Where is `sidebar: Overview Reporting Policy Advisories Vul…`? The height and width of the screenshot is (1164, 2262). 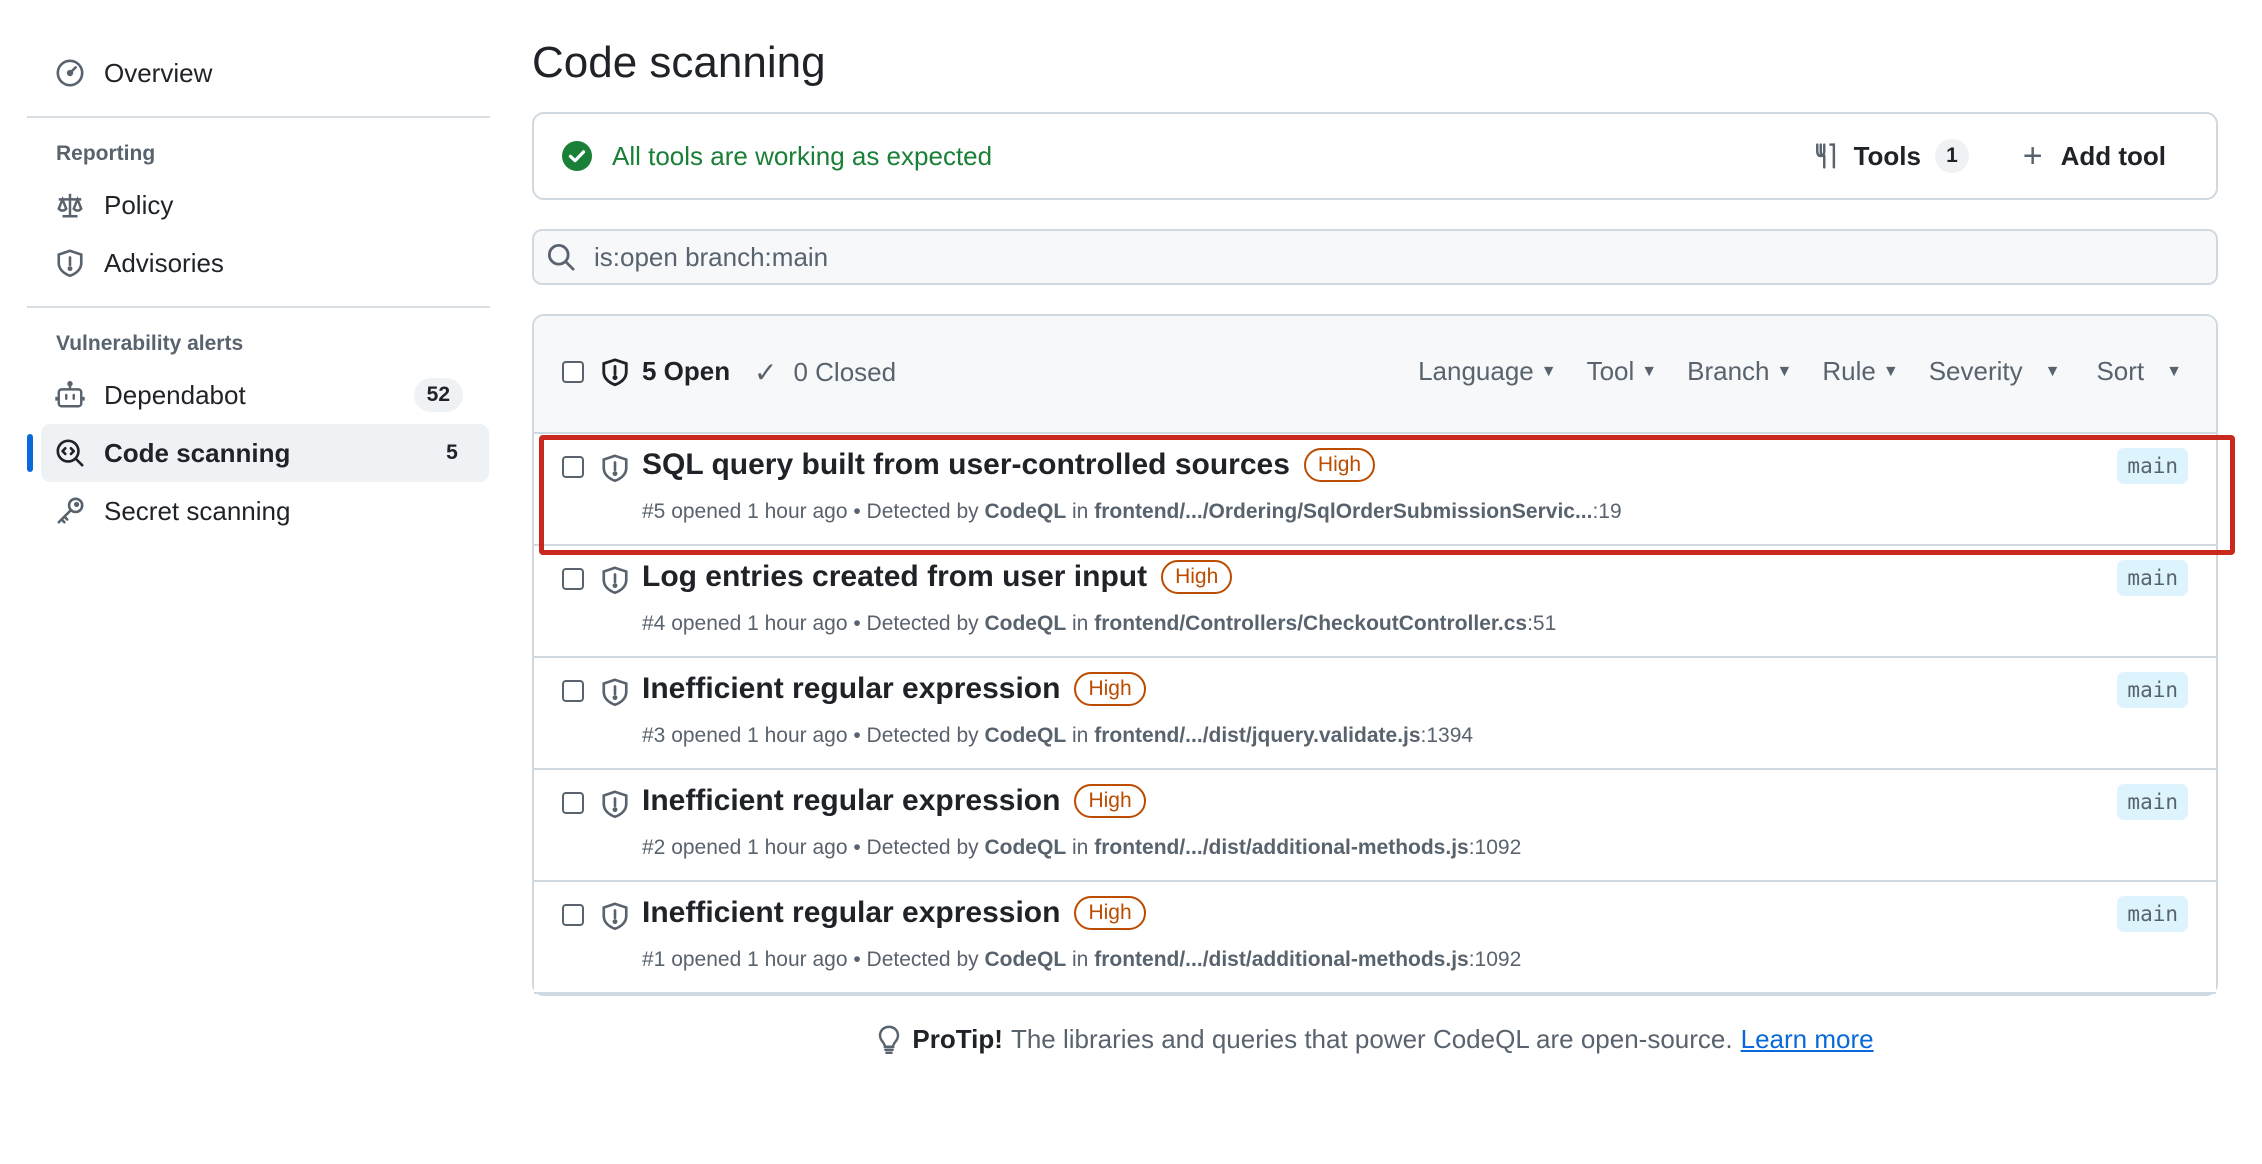
sidebar: Overview Reporting Policy Advisories Vul… is located at coordinates (258, 292).